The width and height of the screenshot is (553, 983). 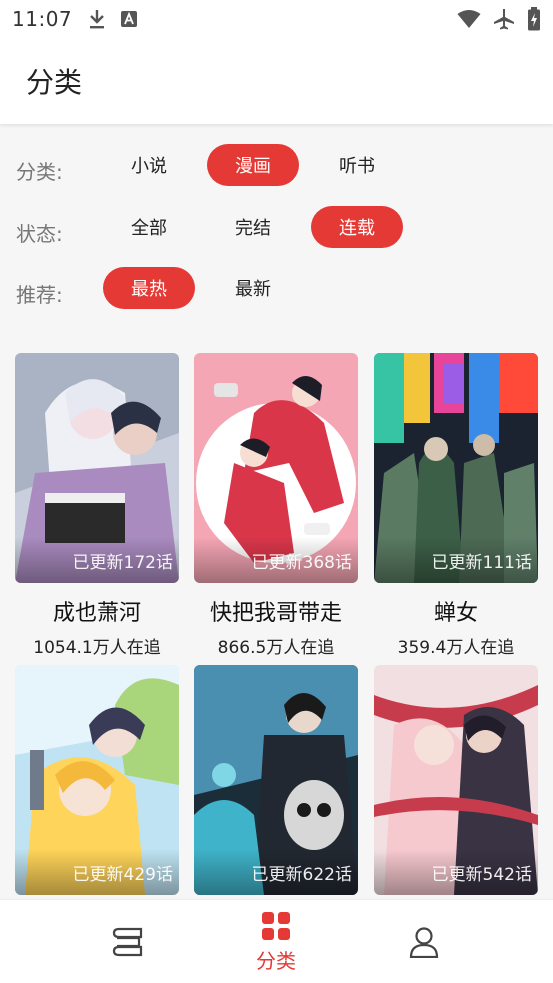 I want to click on filter-row-recommend: 推荐: 最热 最新, so click(x=276, y=289).